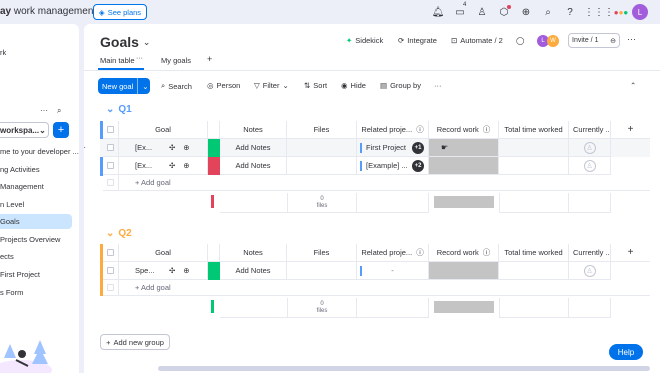  I want to click on sidebar-more-icon: ···, so click(44, 110).